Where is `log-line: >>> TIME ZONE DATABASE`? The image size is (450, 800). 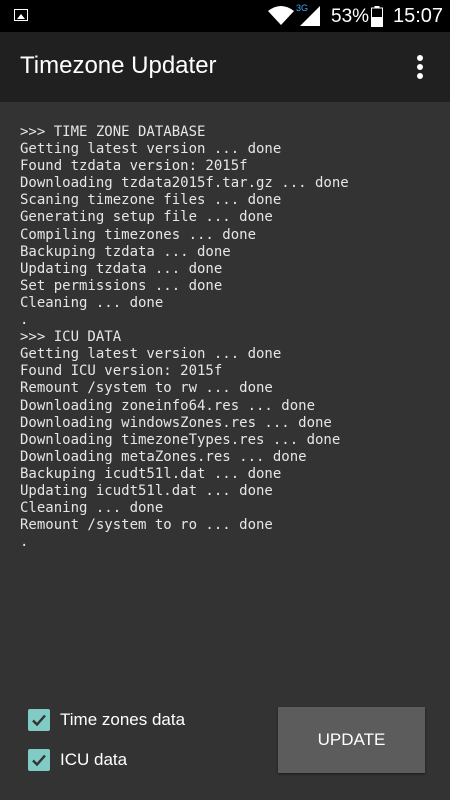
log-line: >>> TIME ZONE DATABASE is located at coordinates (113, 132).